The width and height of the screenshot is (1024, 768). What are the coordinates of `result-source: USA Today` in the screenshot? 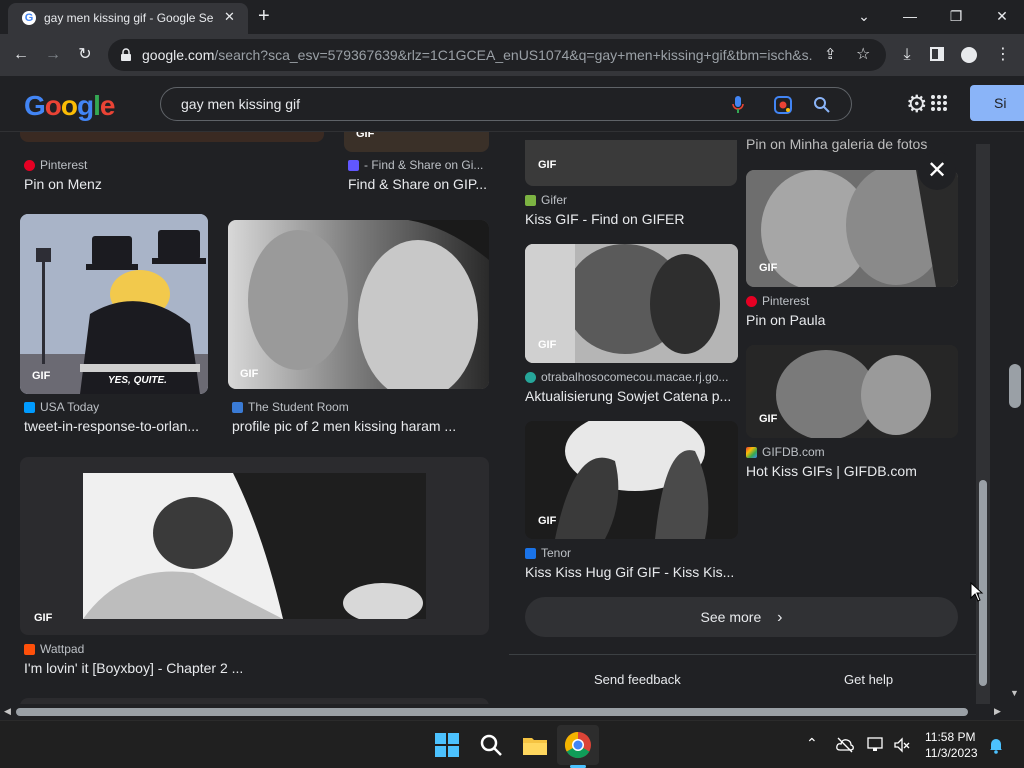 It's located at (69, 407).